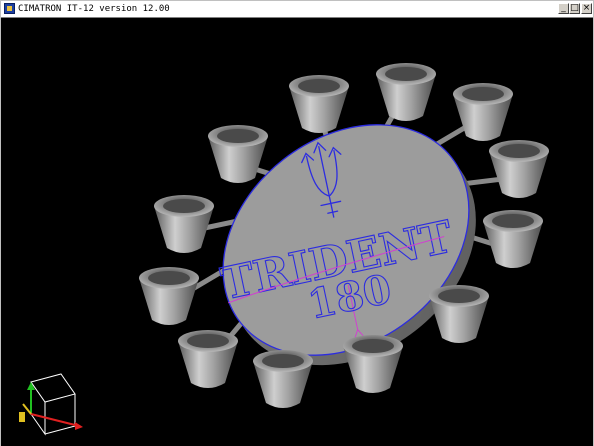 This screenshot has height=446, width=594. I want to click on window-title: CIMATRON IT-12 version 12.00, so click(94, 9).